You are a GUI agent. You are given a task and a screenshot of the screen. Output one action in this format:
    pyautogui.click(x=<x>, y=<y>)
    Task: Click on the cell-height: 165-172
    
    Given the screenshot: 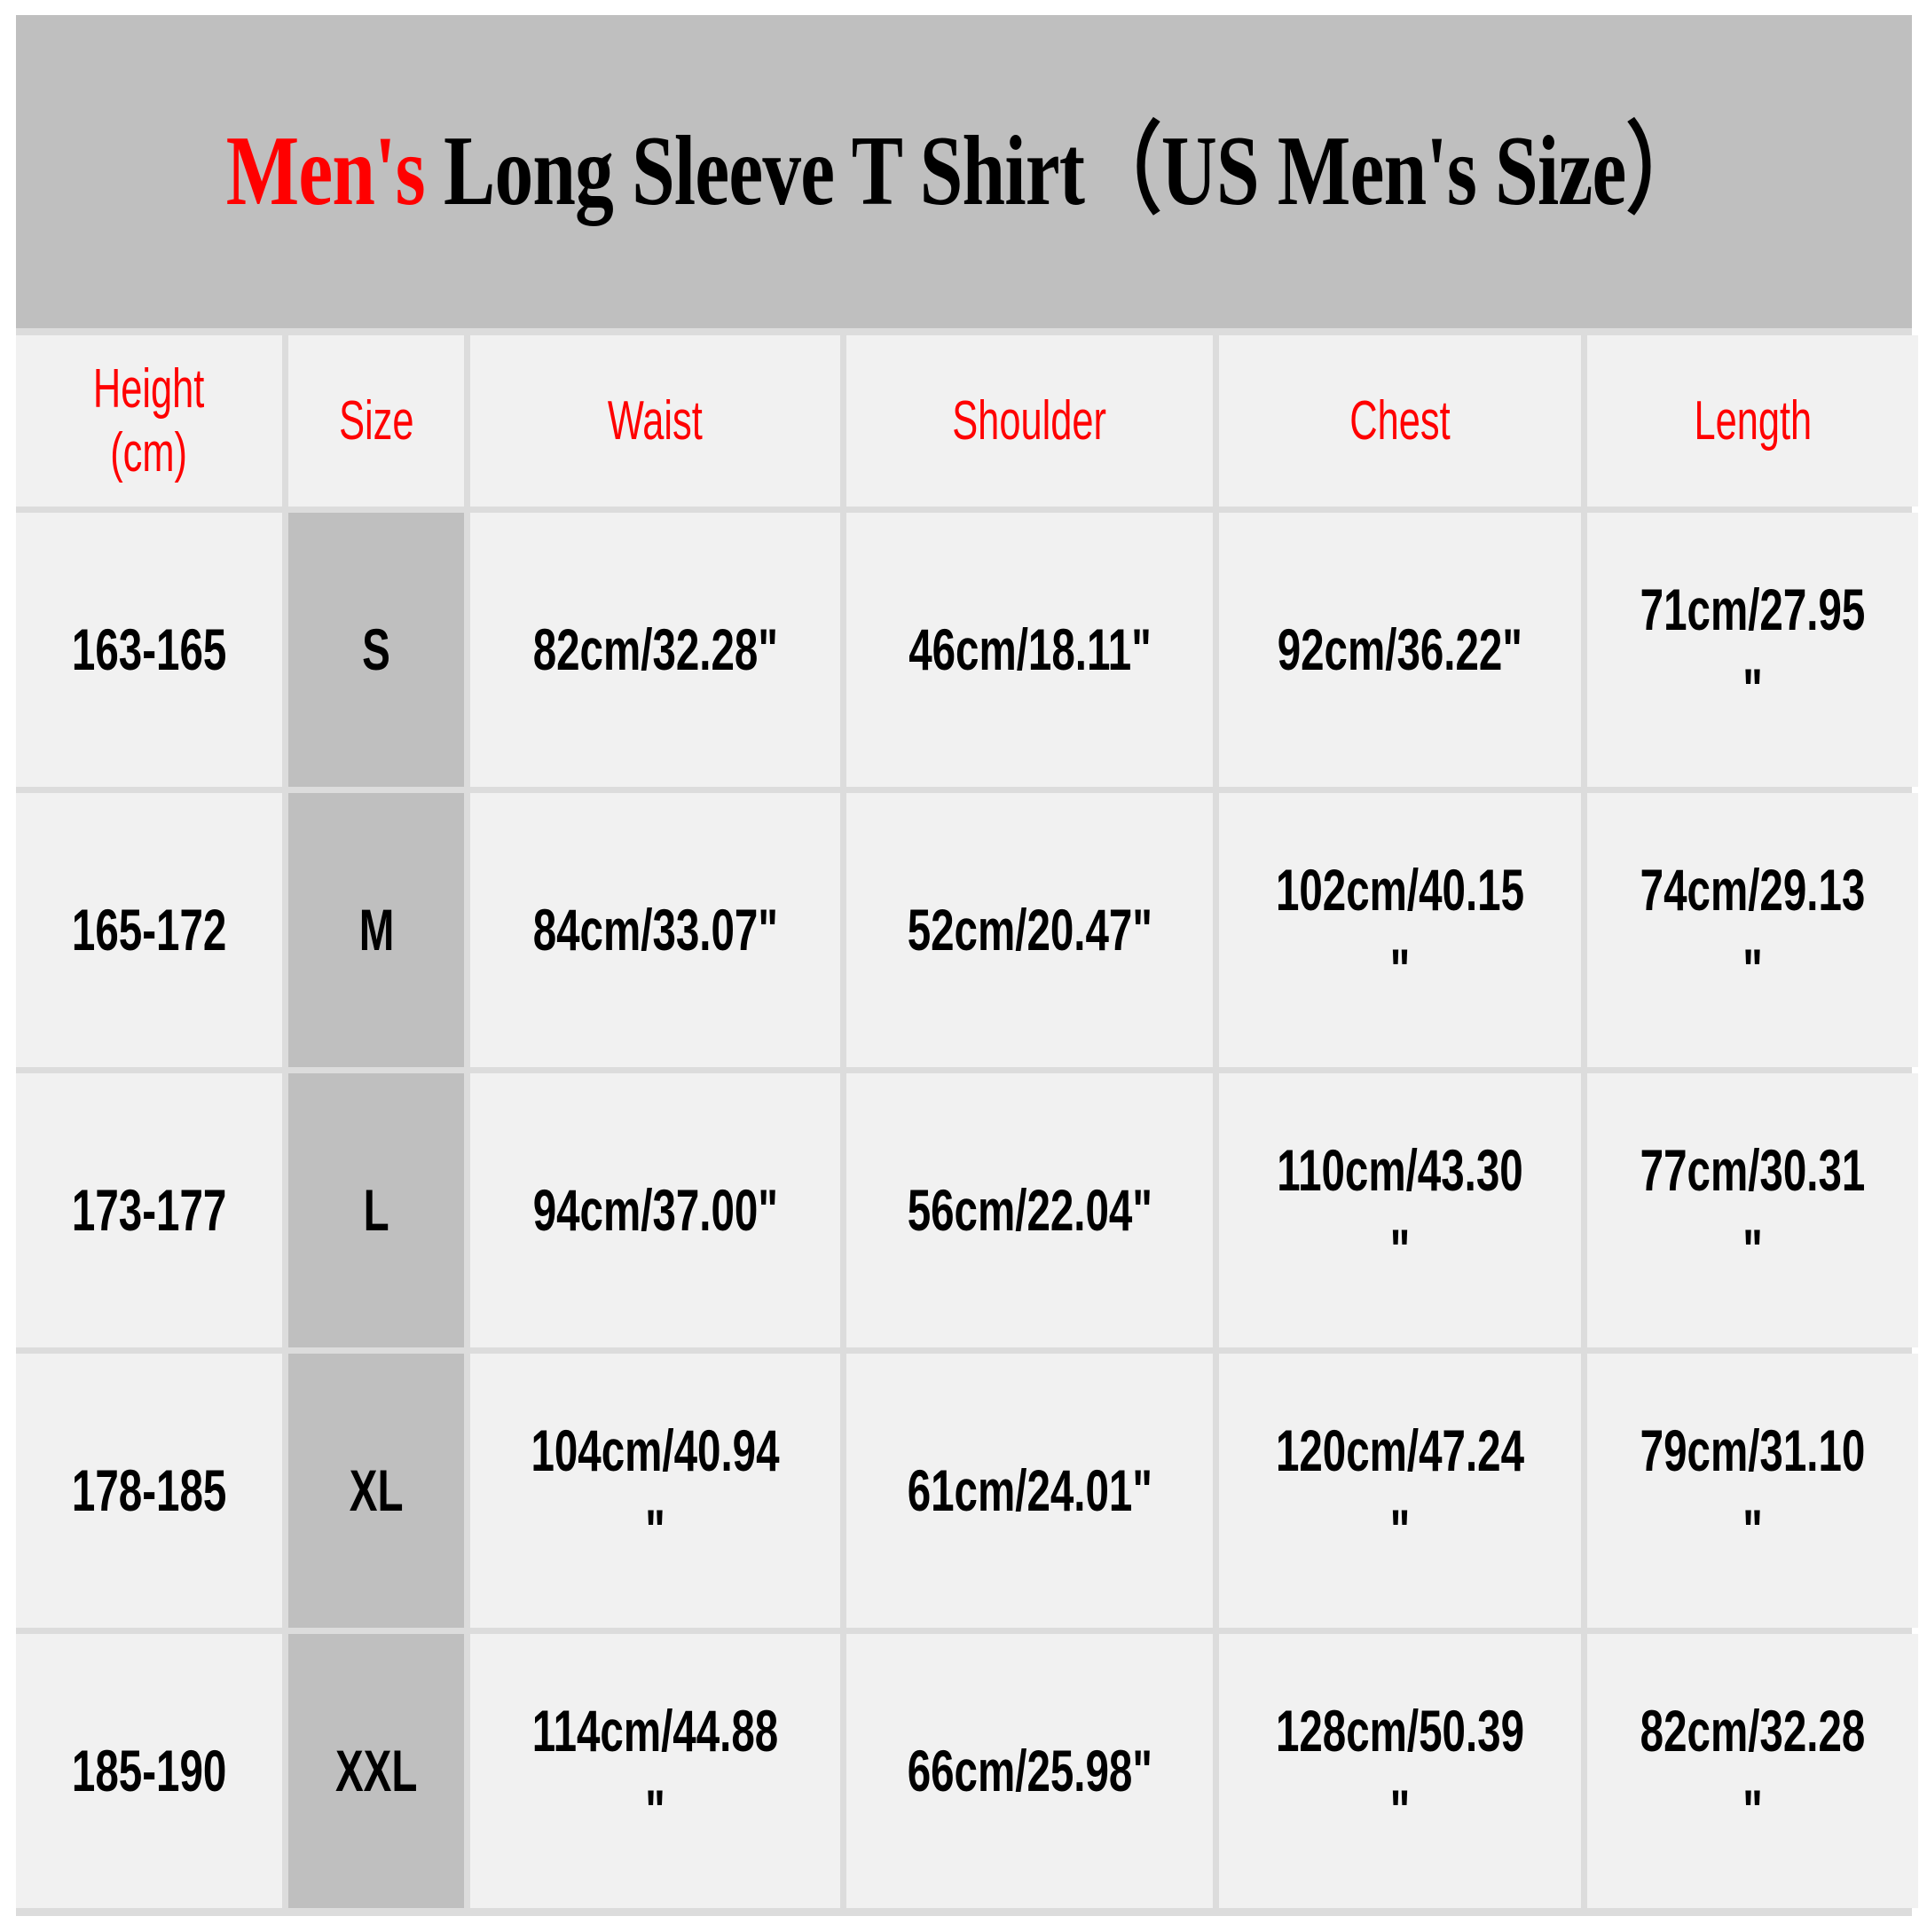 What is the action you would take?
    pyautogui.click(x=149, y=930)
    